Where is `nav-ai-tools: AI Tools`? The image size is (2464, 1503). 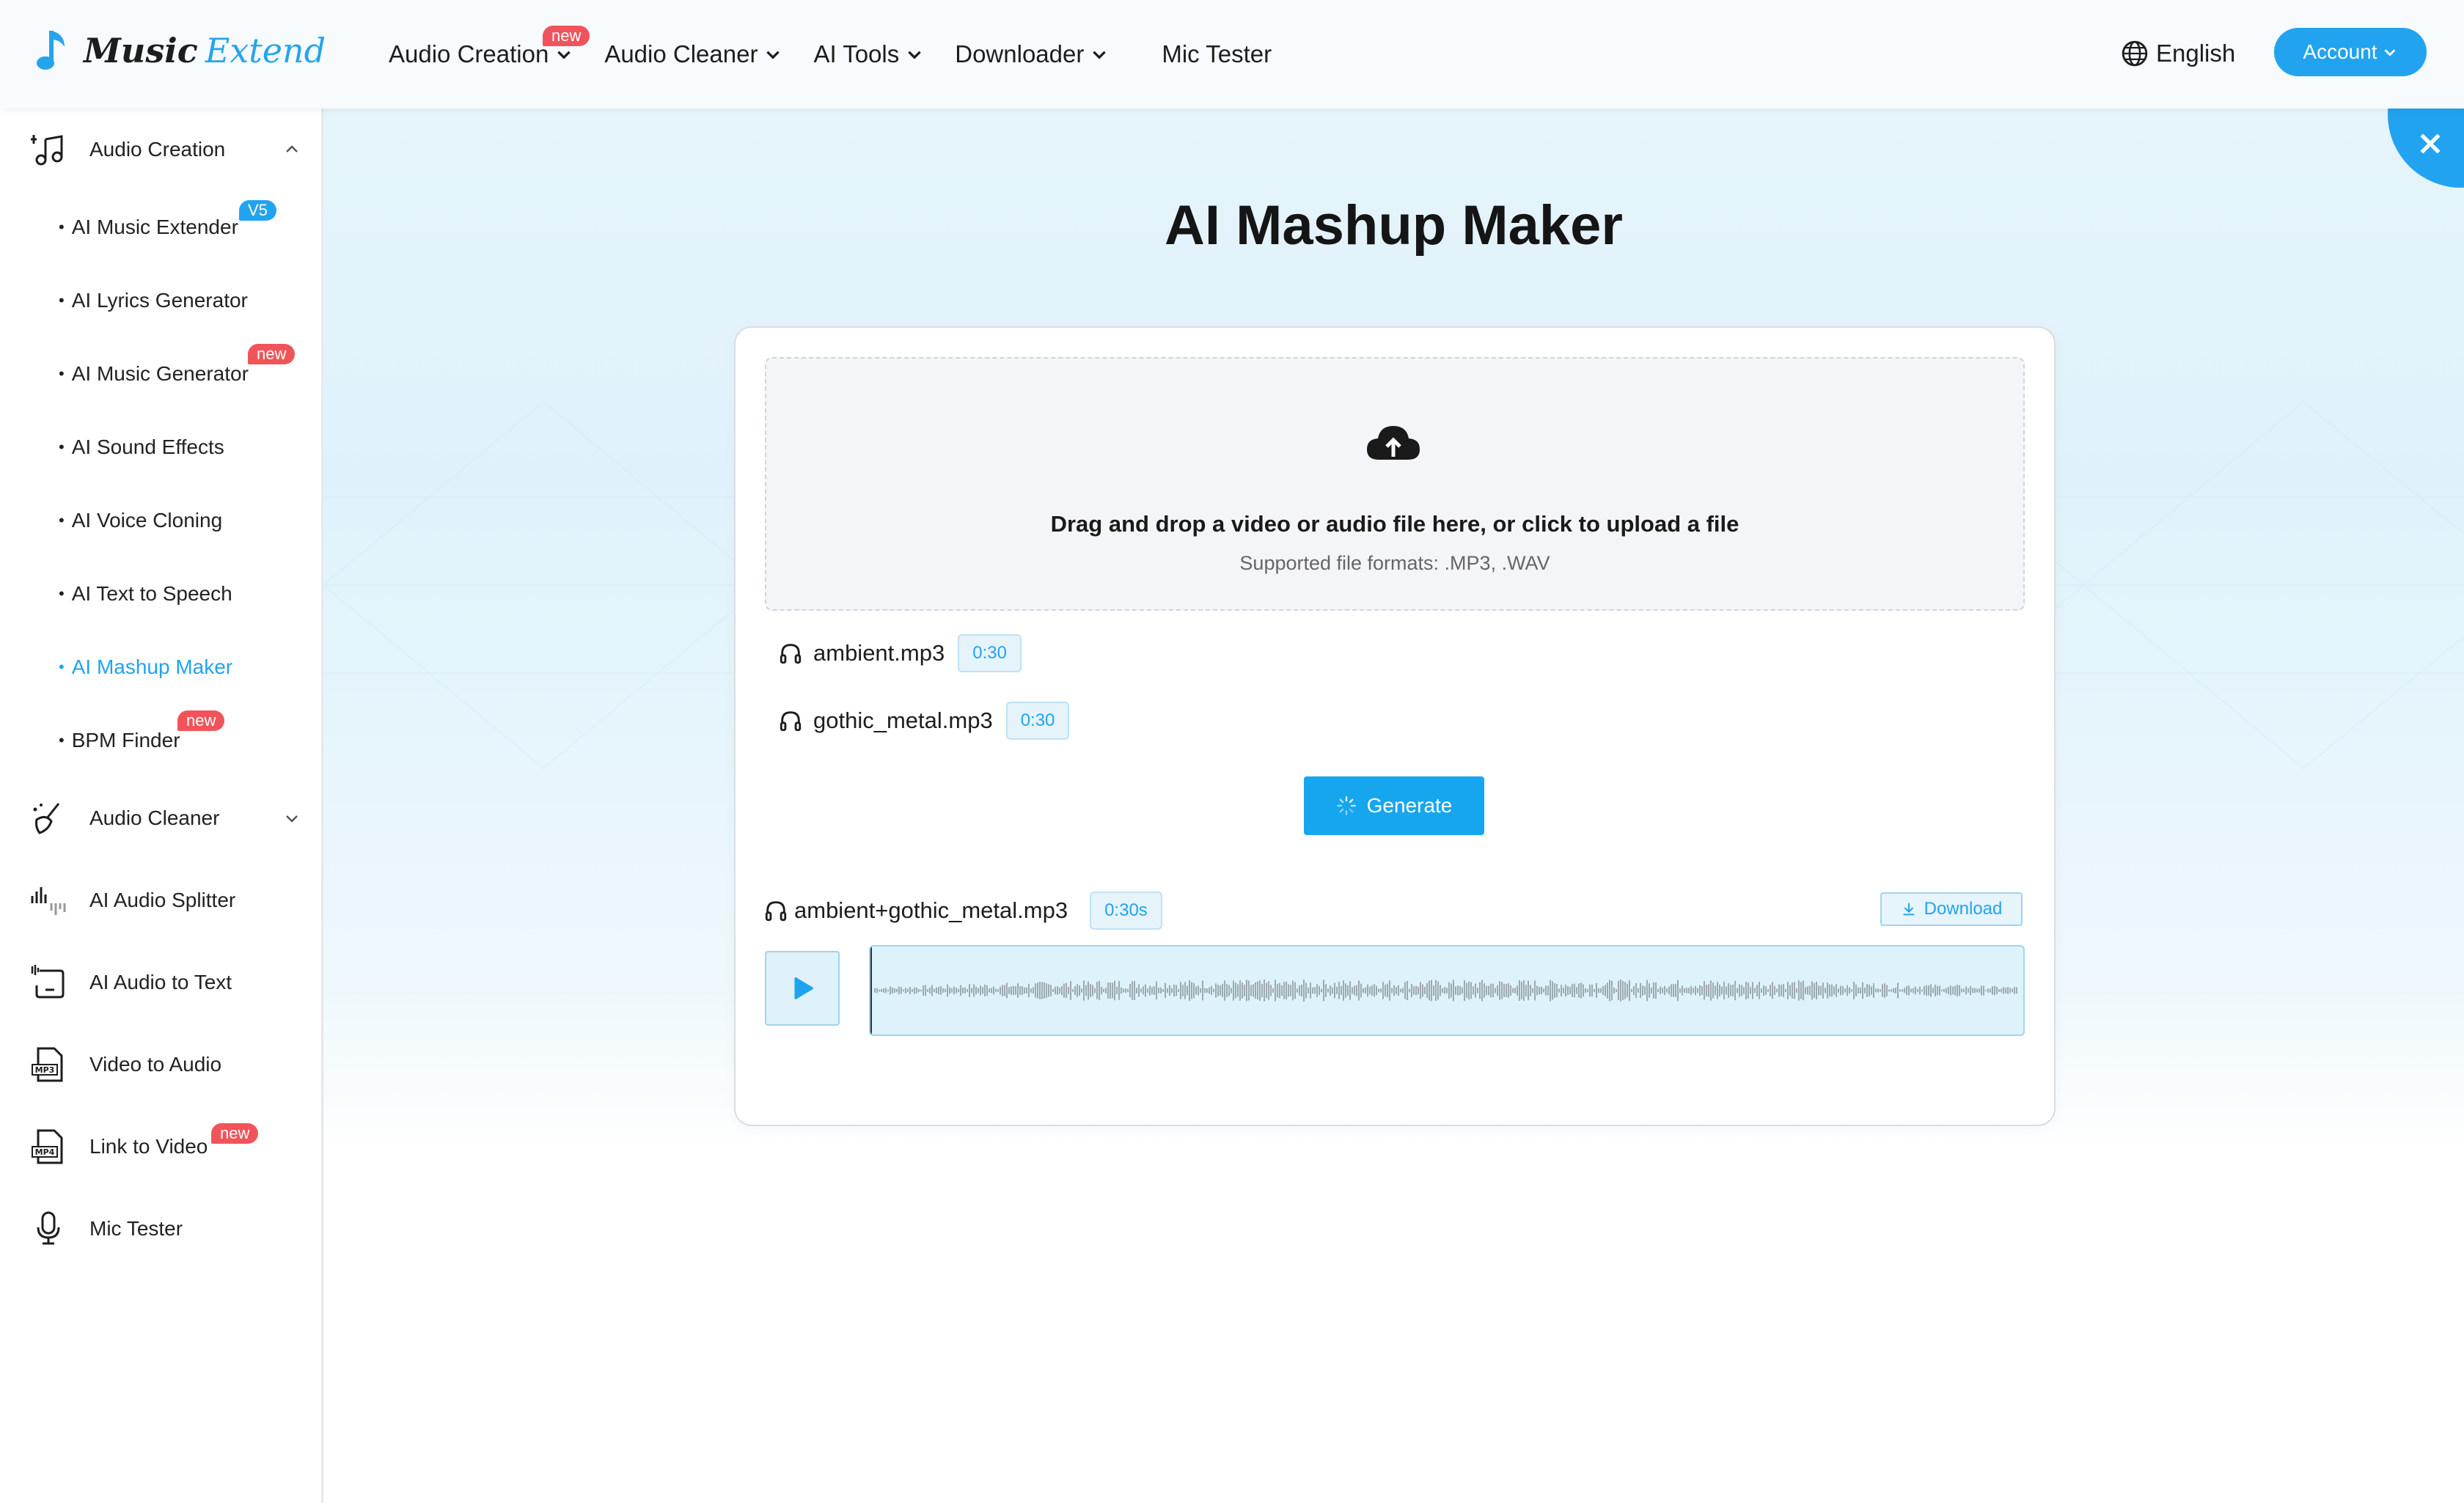 nav-ai-tools: AI Tools is located at coordinates (868, 54).